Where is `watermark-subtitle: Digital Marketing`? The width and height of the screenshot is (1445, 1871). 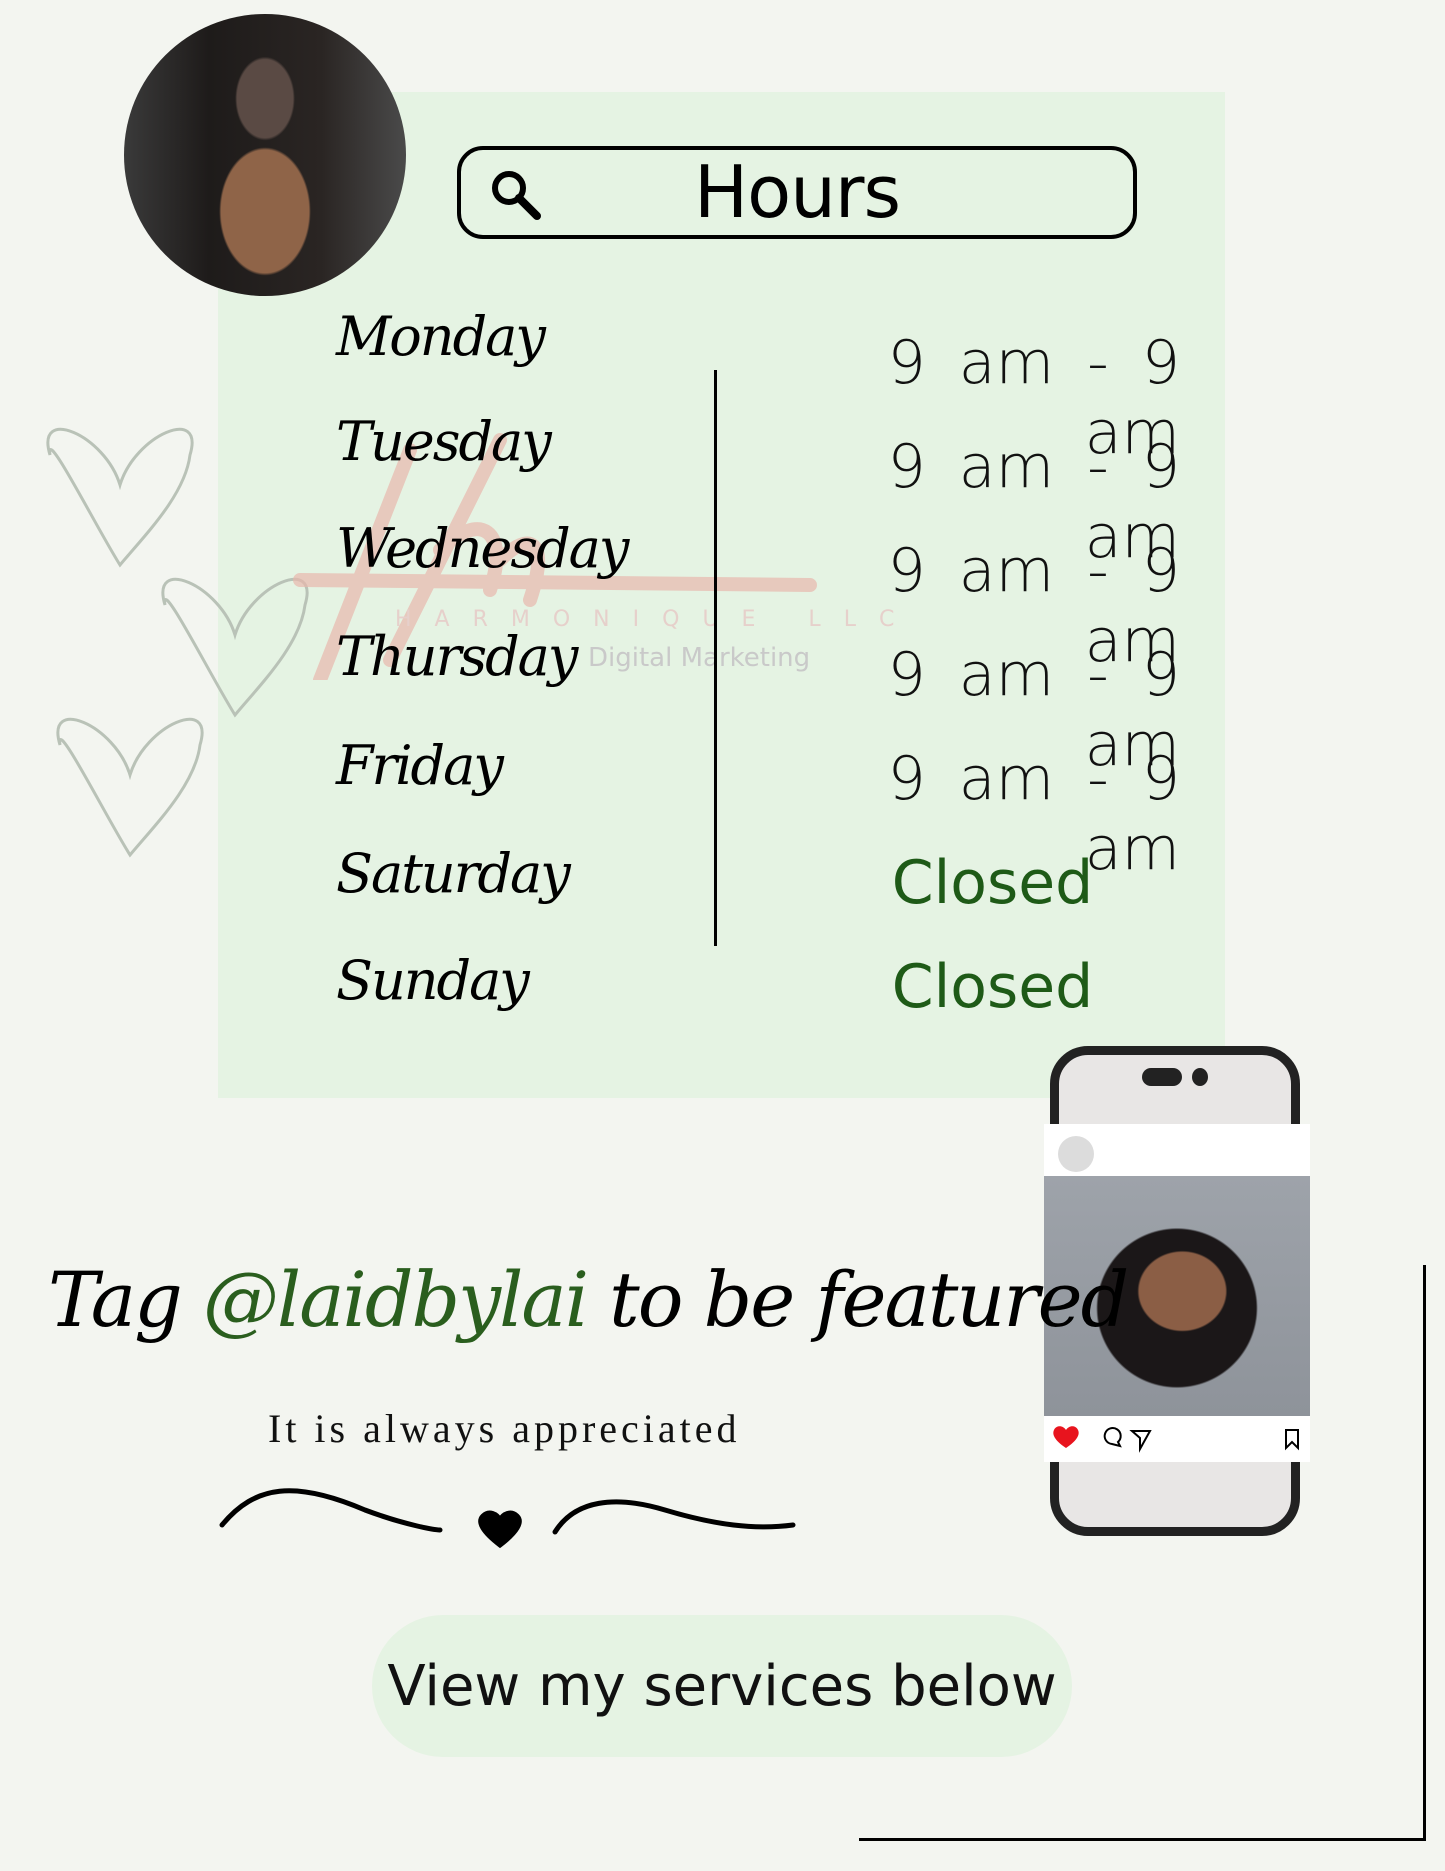
watermark-subtitle: Digital Marketing is located at coordinates (699, 658).